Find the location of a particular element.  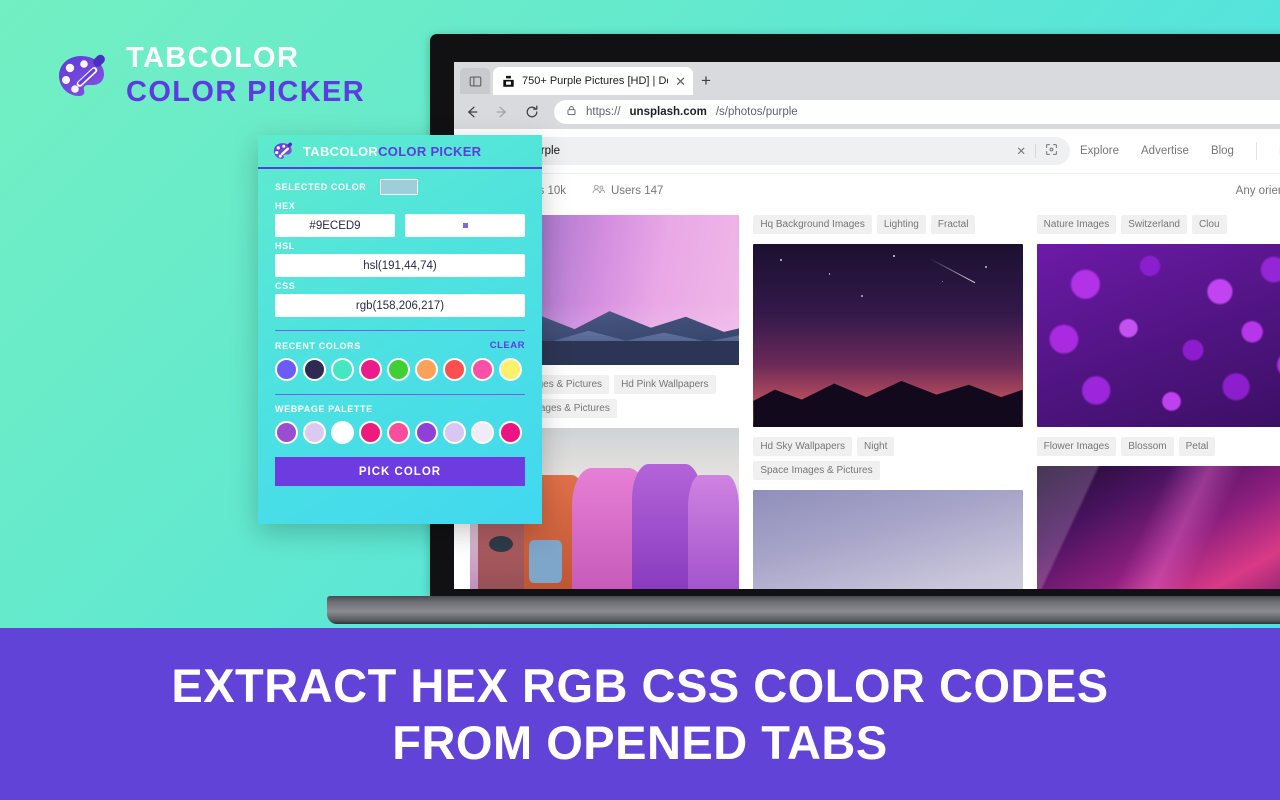

nav-item-blog: Blog is located at coordinates (1222, 151).